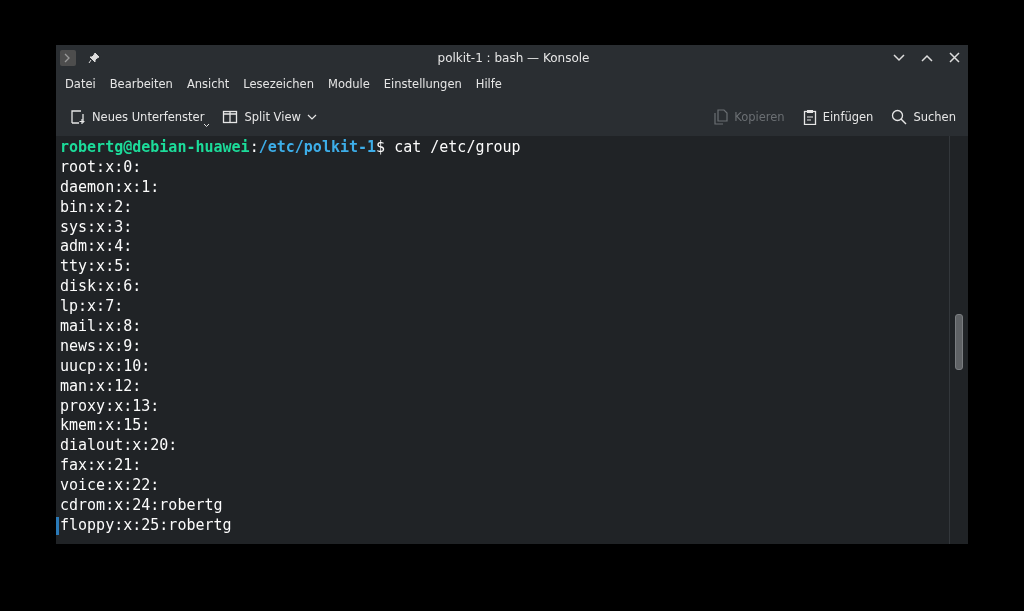 The height and width of the screenshot is (611, 1024). I want to click on terminal-icon, so click(68, 57).